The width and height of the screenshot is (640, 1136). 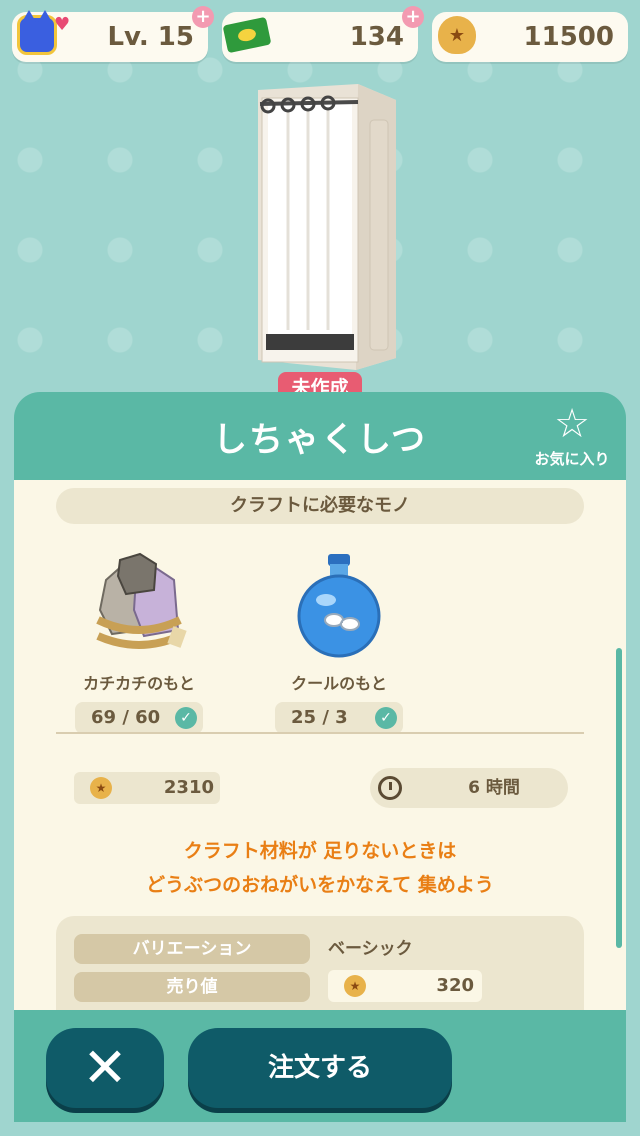 I want to click on close-icon: ✕, so click(x=105, y=1067).